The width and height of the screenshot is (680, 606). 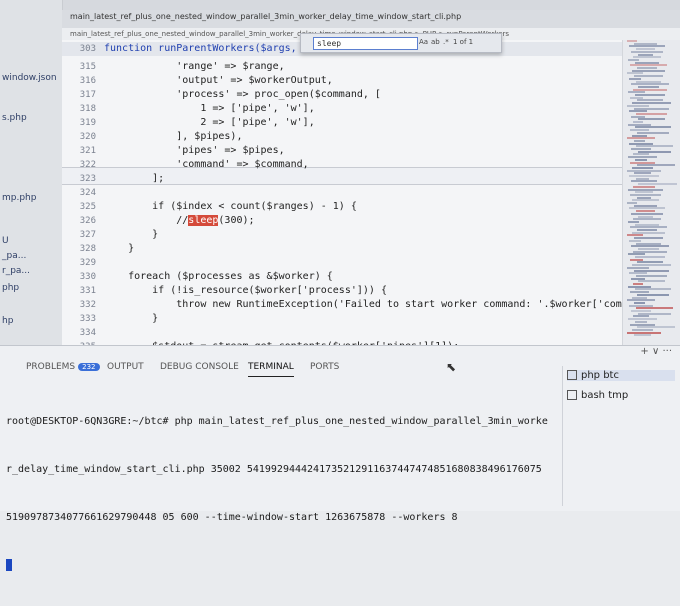 What do you see at coordinates (5, 241) in the screenshot?
I see `explorer-item: U` at bounding box center [5, 241].